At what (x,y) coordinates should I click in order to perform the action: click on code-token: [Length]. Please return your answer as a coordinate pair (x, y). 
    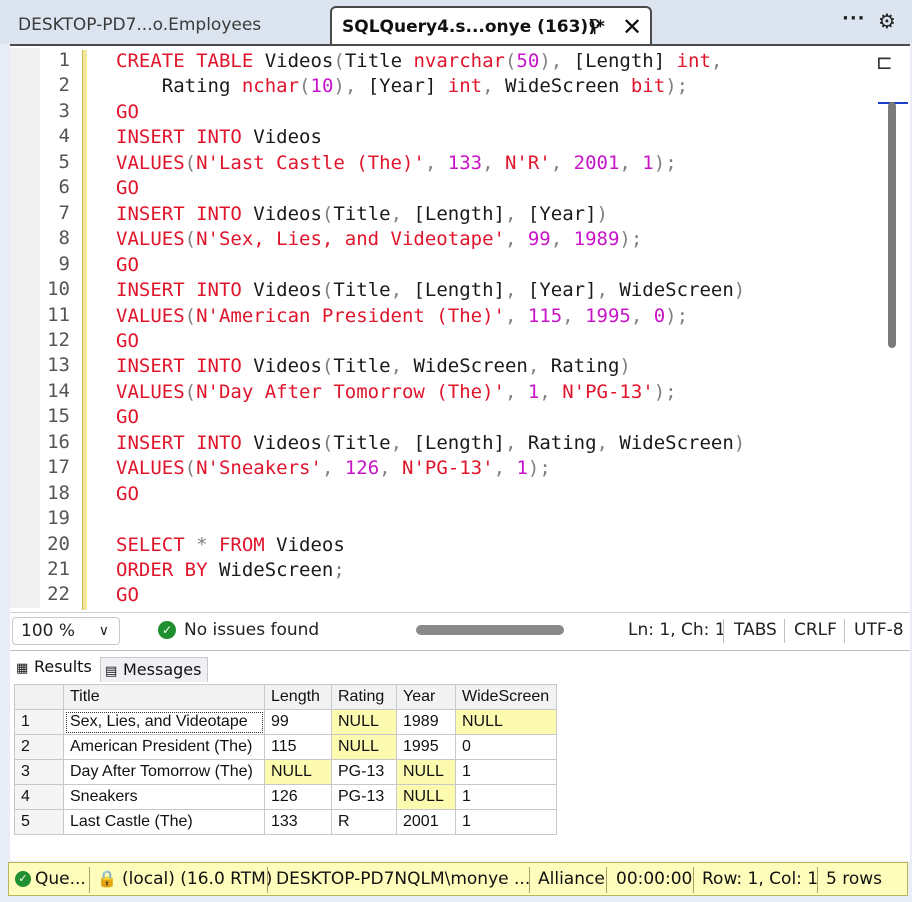
    Looking at the image, I should click on (459, 290).